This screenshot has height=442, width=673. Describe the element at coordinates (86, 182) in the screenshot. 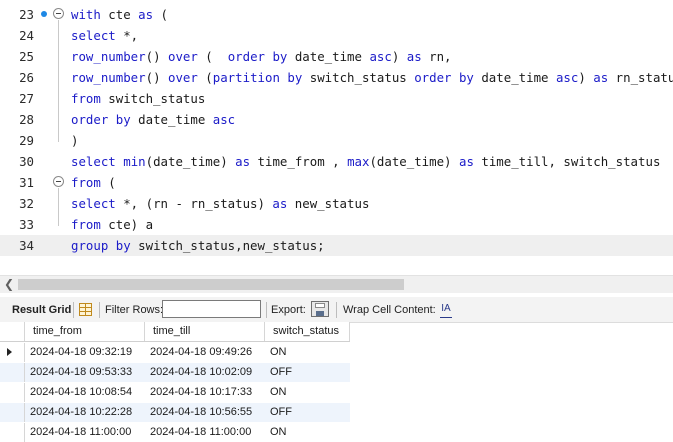

I see `sql-keyword: from` at that location.